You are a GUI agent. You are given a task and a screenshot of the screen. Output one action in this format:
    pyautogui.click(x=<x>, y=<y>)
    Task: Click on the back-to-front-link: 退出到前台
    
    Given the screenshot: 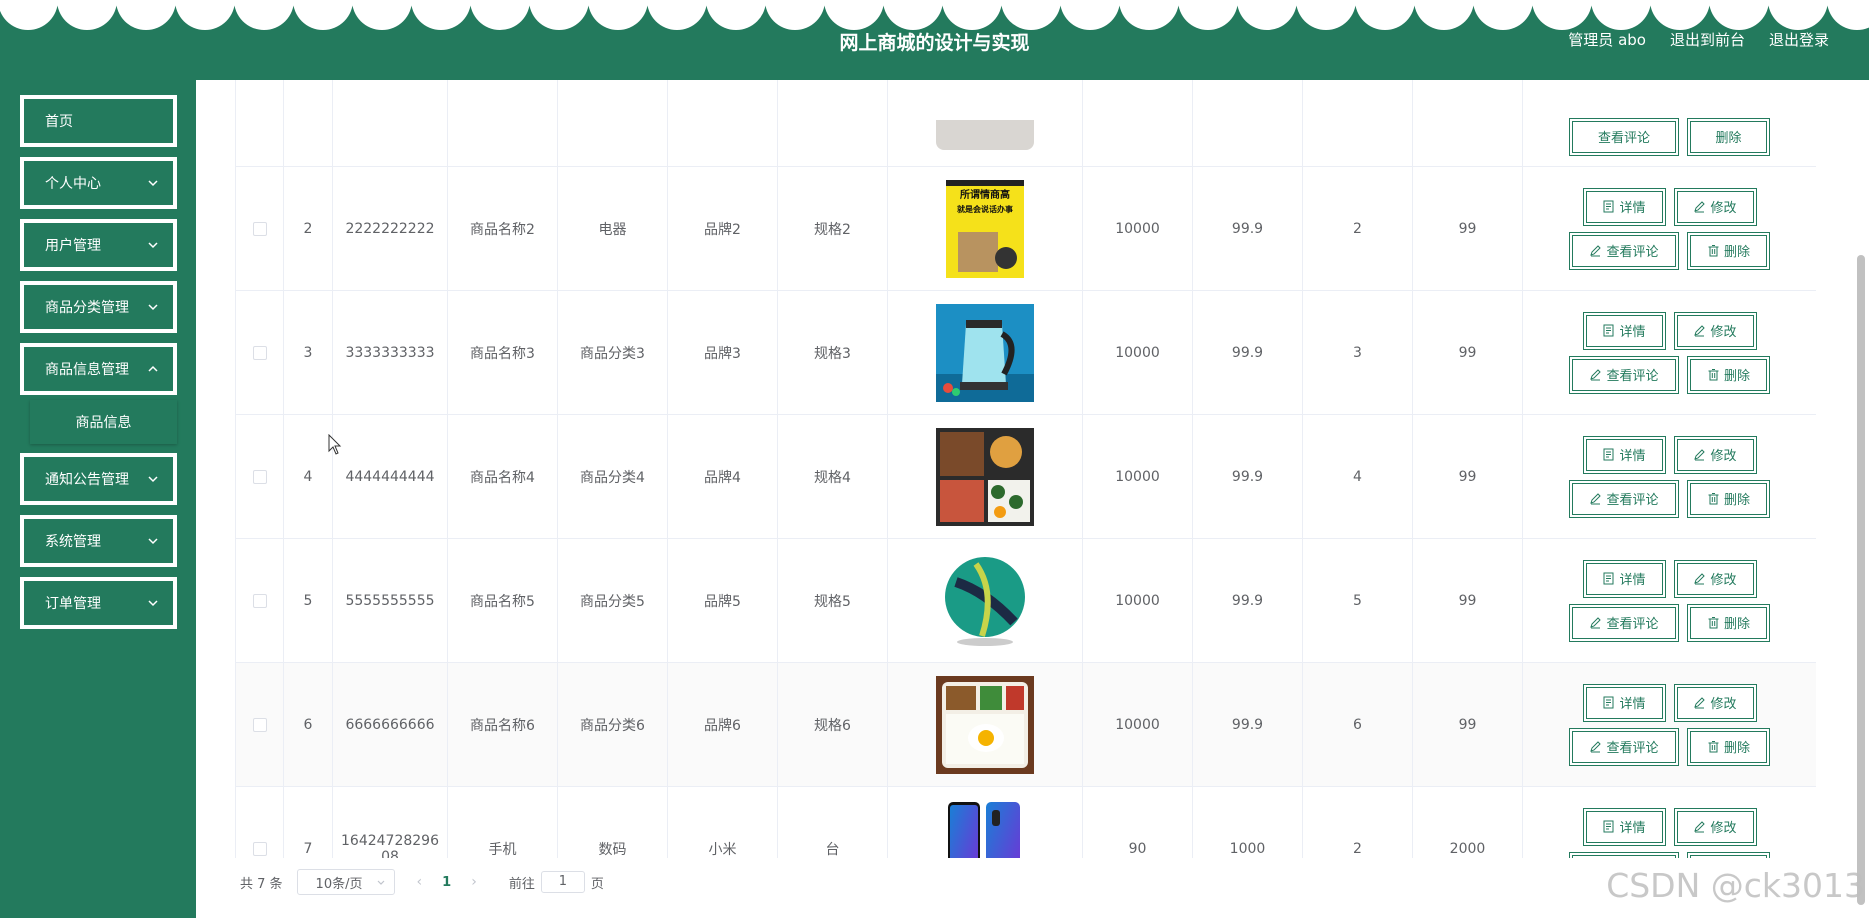 What is the action you would take?
    pyautogui.click(x=1707, y=39)
    